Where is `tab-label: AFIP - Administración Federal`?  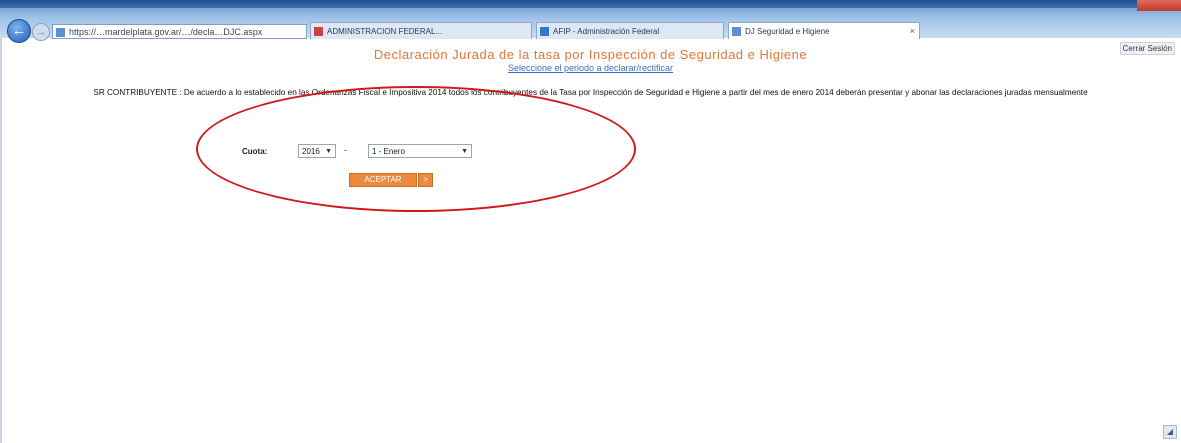 tab-label: AFIP - Administración Federal is located at coordinates (606, 31).